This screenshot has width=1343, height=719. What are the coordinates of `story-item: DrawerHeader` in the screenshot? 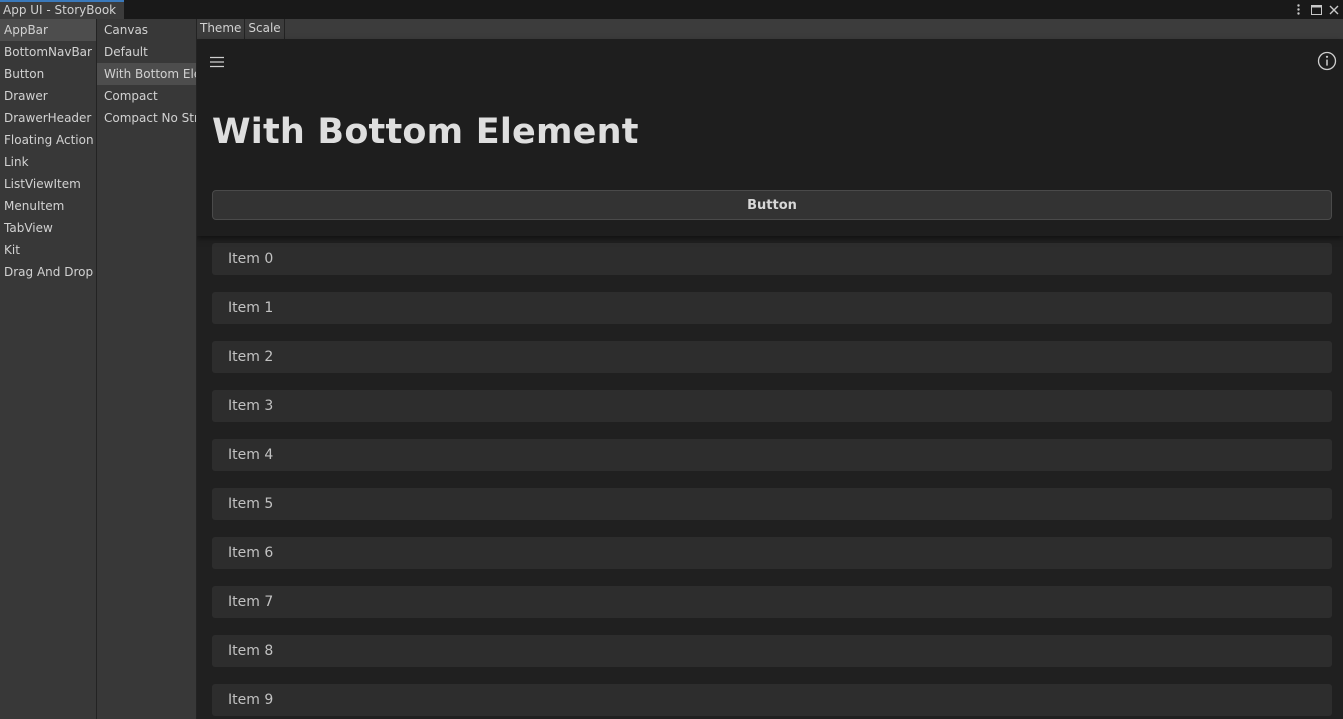 It's located at (48, 118).